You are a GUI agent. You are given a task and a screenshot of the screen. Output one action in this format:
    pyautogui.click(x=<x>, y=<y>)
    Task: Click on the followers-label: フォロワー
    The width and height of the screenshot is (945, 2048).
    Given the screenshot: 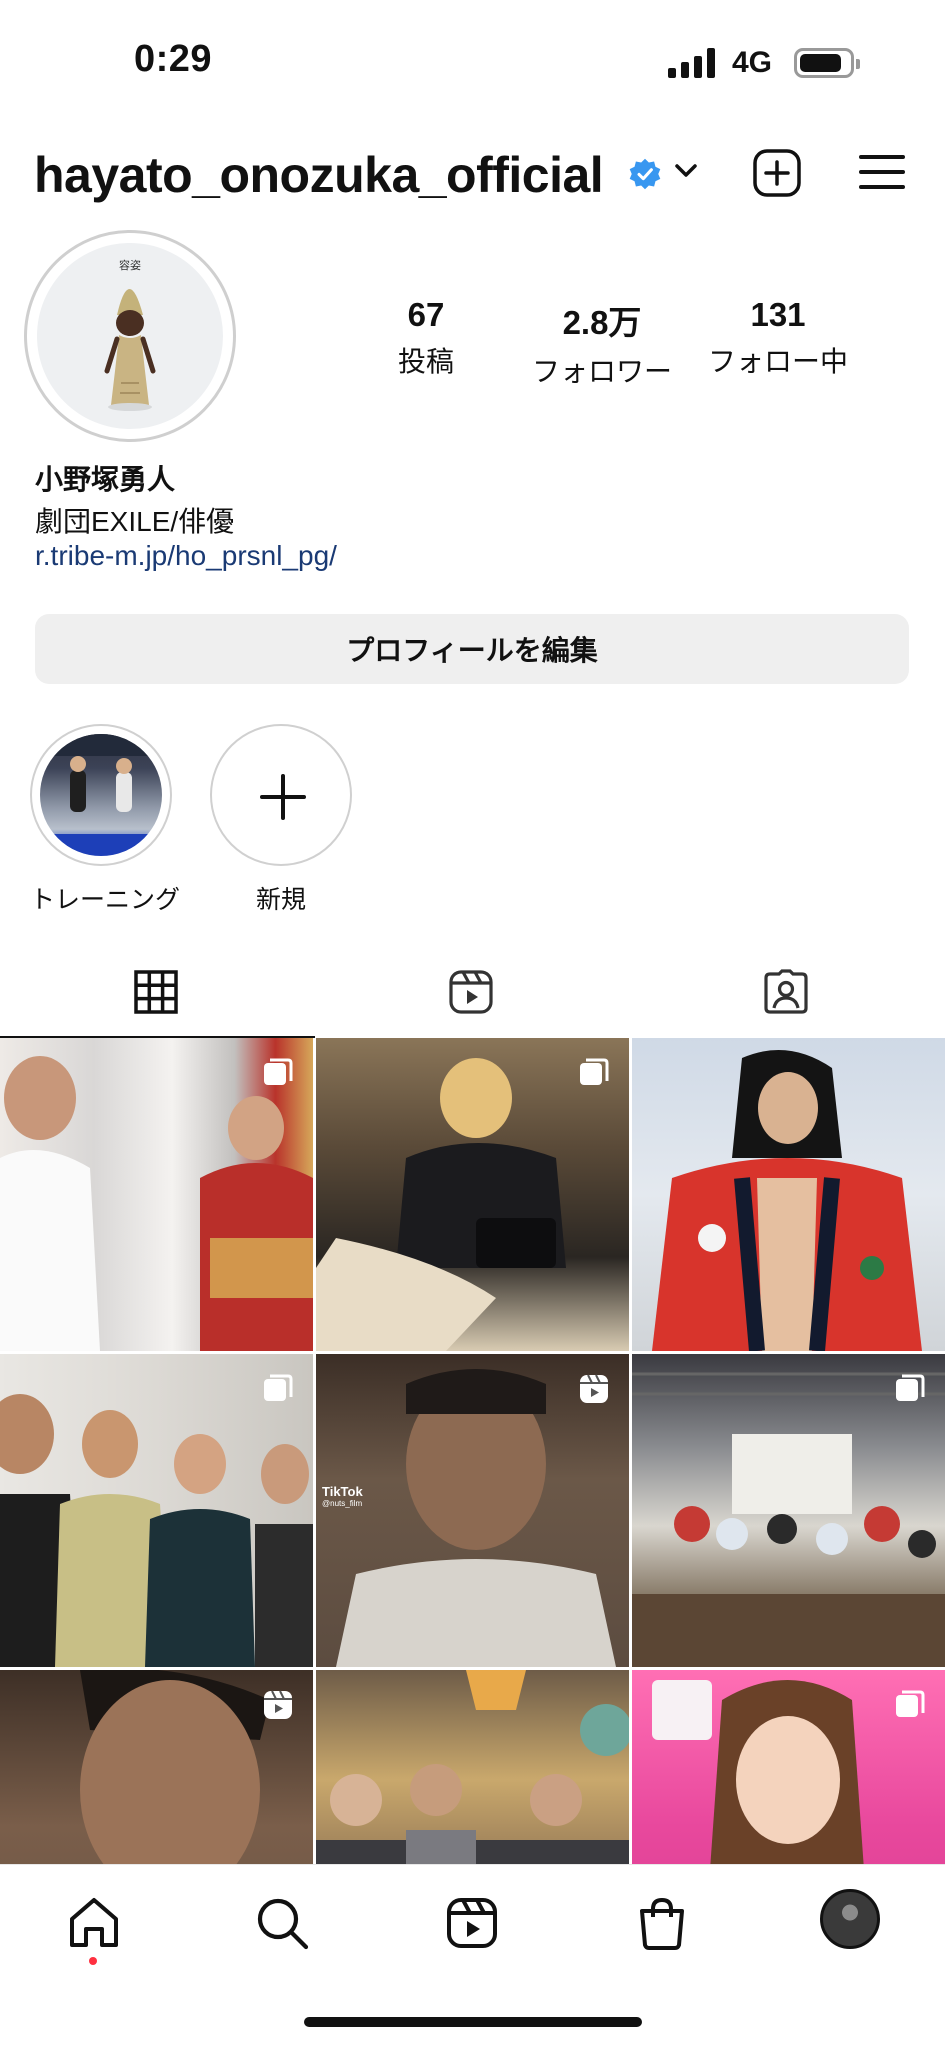 What is the action you would take?
    pyautogui.click(x=601, y=371)
    